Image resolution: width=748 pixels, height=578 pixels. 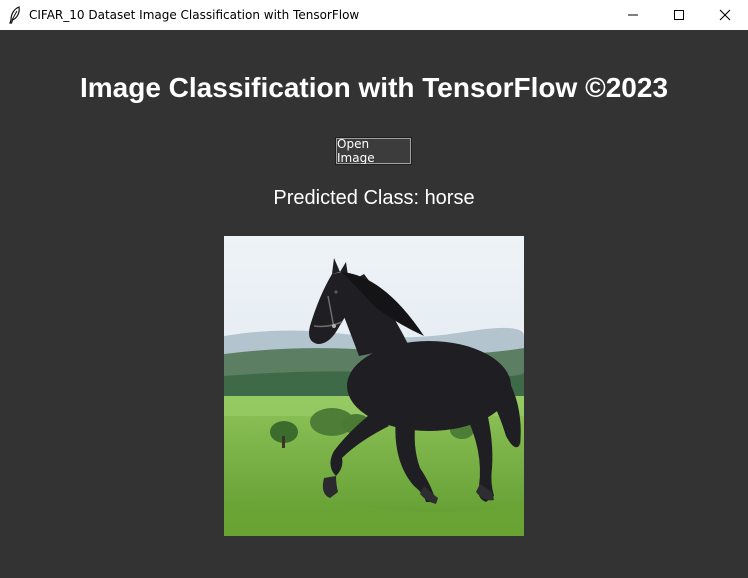 I want to click on maximize-icon, so click(x=679, y=15).